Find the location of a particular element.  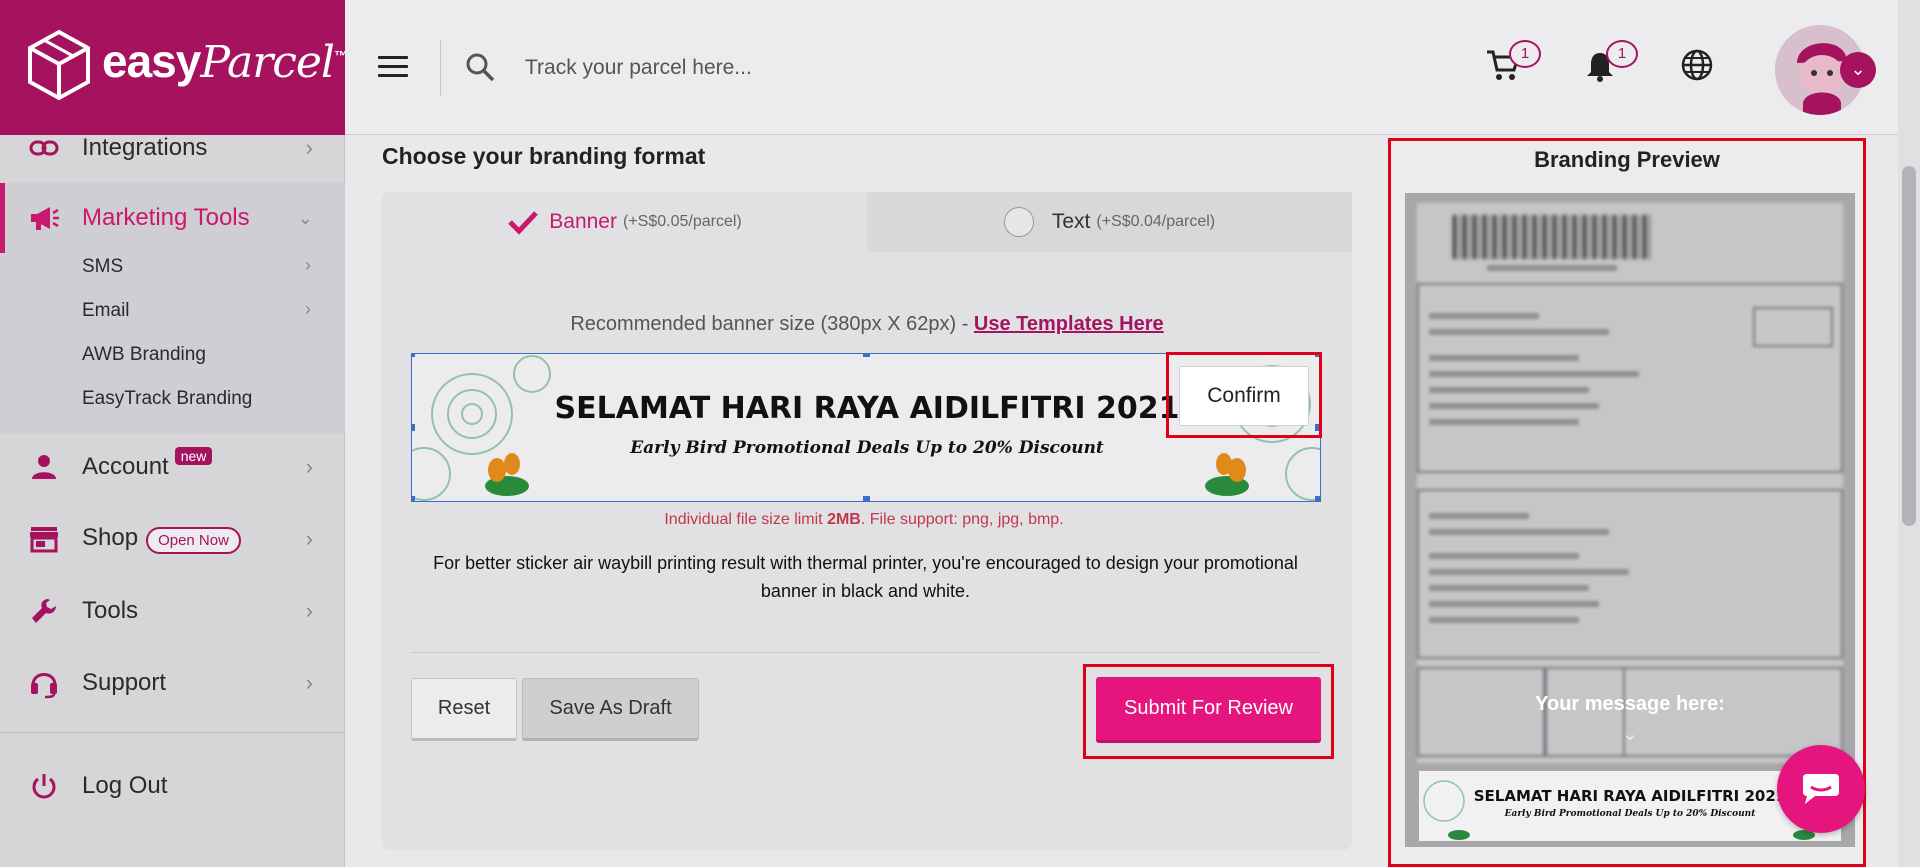

language-button is located at coordinates (1700, 68).